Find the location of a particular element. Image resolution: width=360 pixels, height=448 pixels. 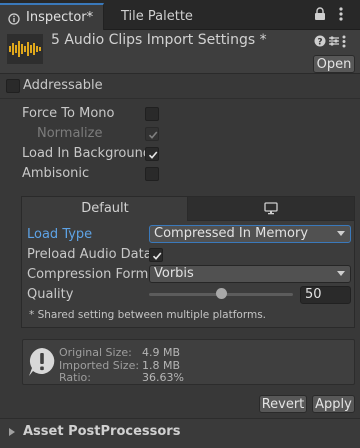

addressable-checkbox is located at coordinates (13, 86).